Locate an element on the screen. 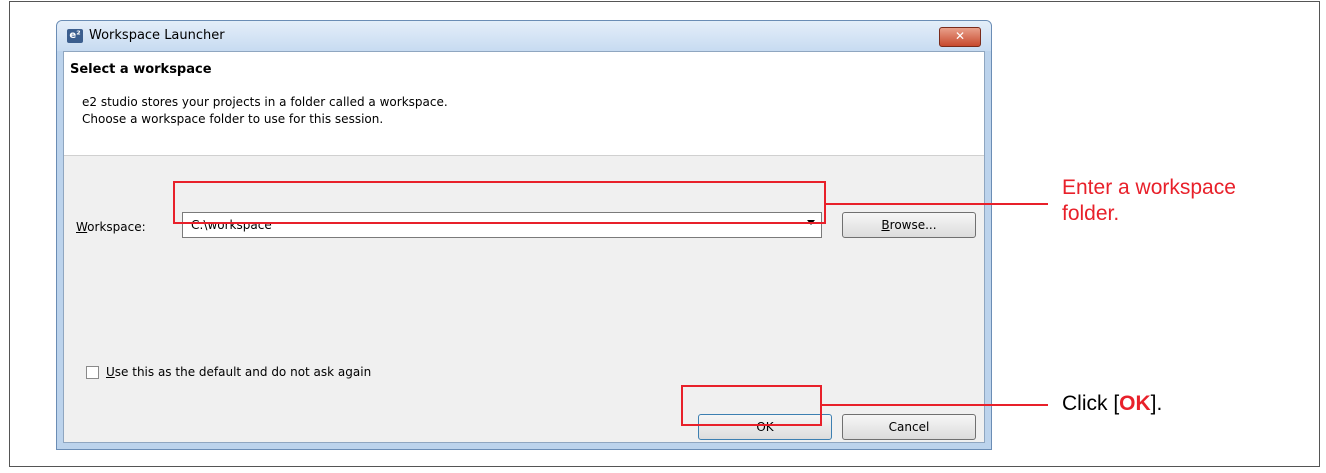 The image size is (1326, 473). ok-leader-line is located at coordinates (935, 405).